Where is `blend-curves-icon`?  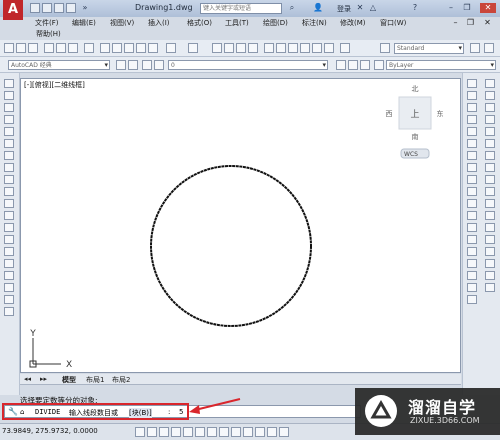
blend-curves-icon is located at coordinates (490, 275).